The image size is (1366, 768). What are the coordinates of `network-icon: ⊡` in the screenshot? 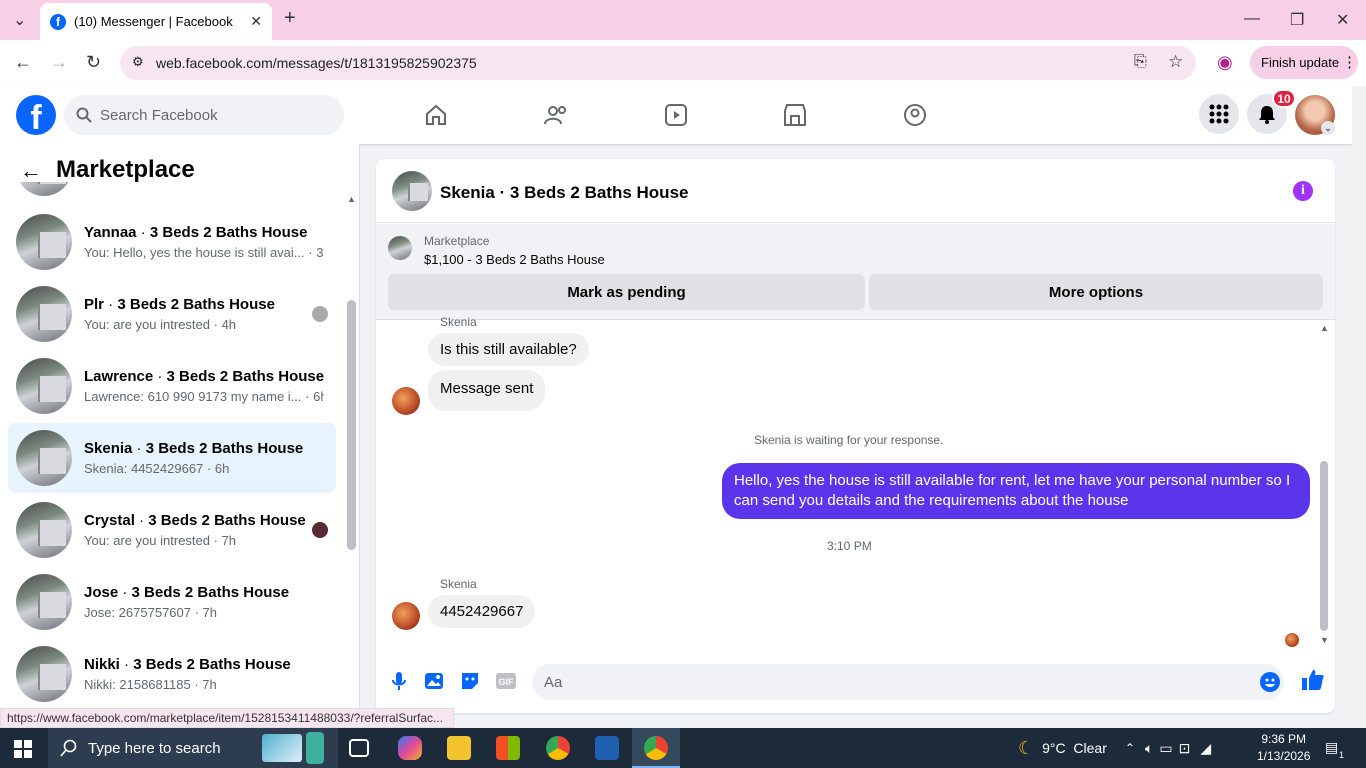 It's located at (1185, 748).